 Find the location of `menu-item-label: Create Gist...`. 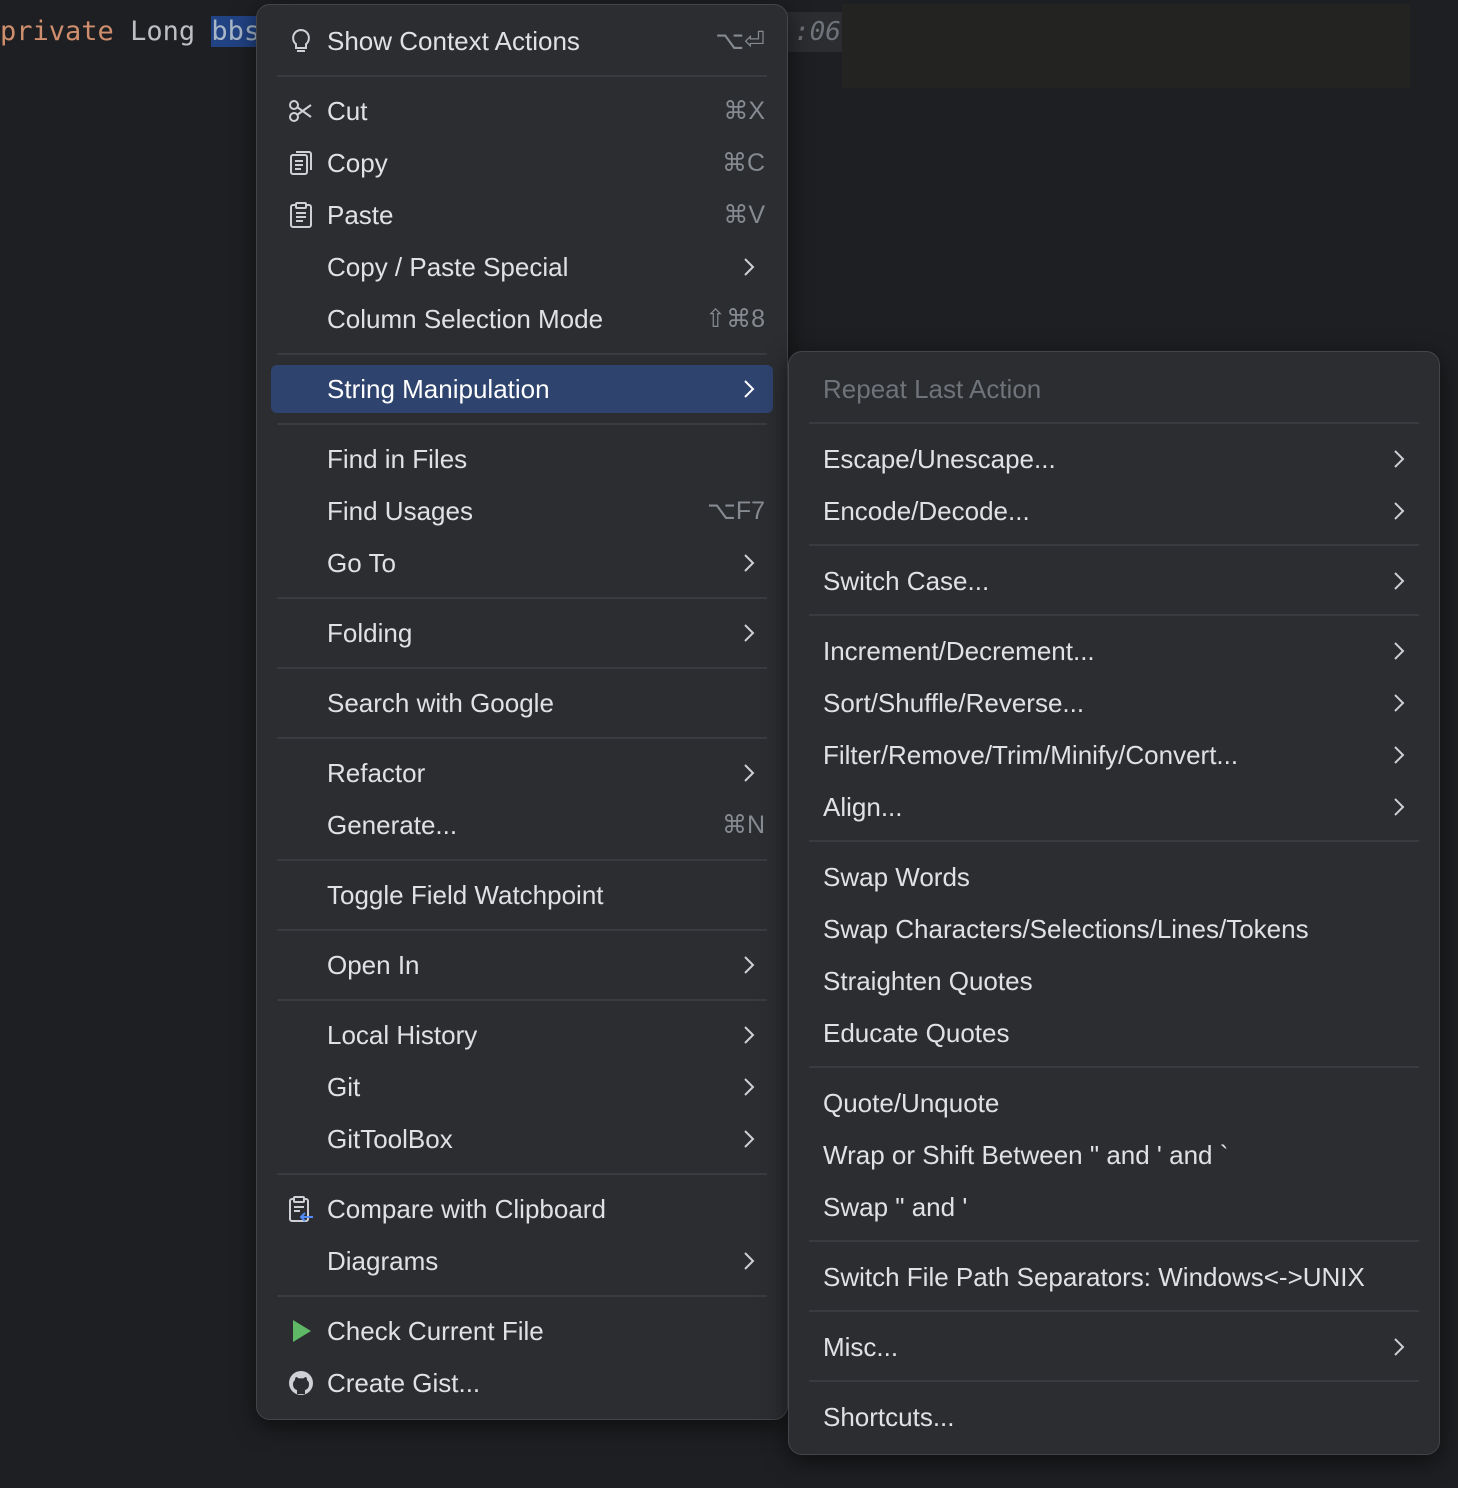

menu-item-label: Create Gist... is located at coordinates (404, 1383).